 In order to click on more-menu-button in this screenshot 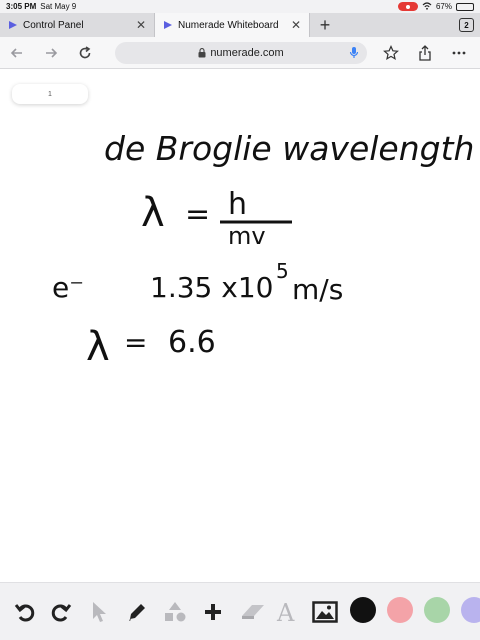, I will do `click(459, 53)`.